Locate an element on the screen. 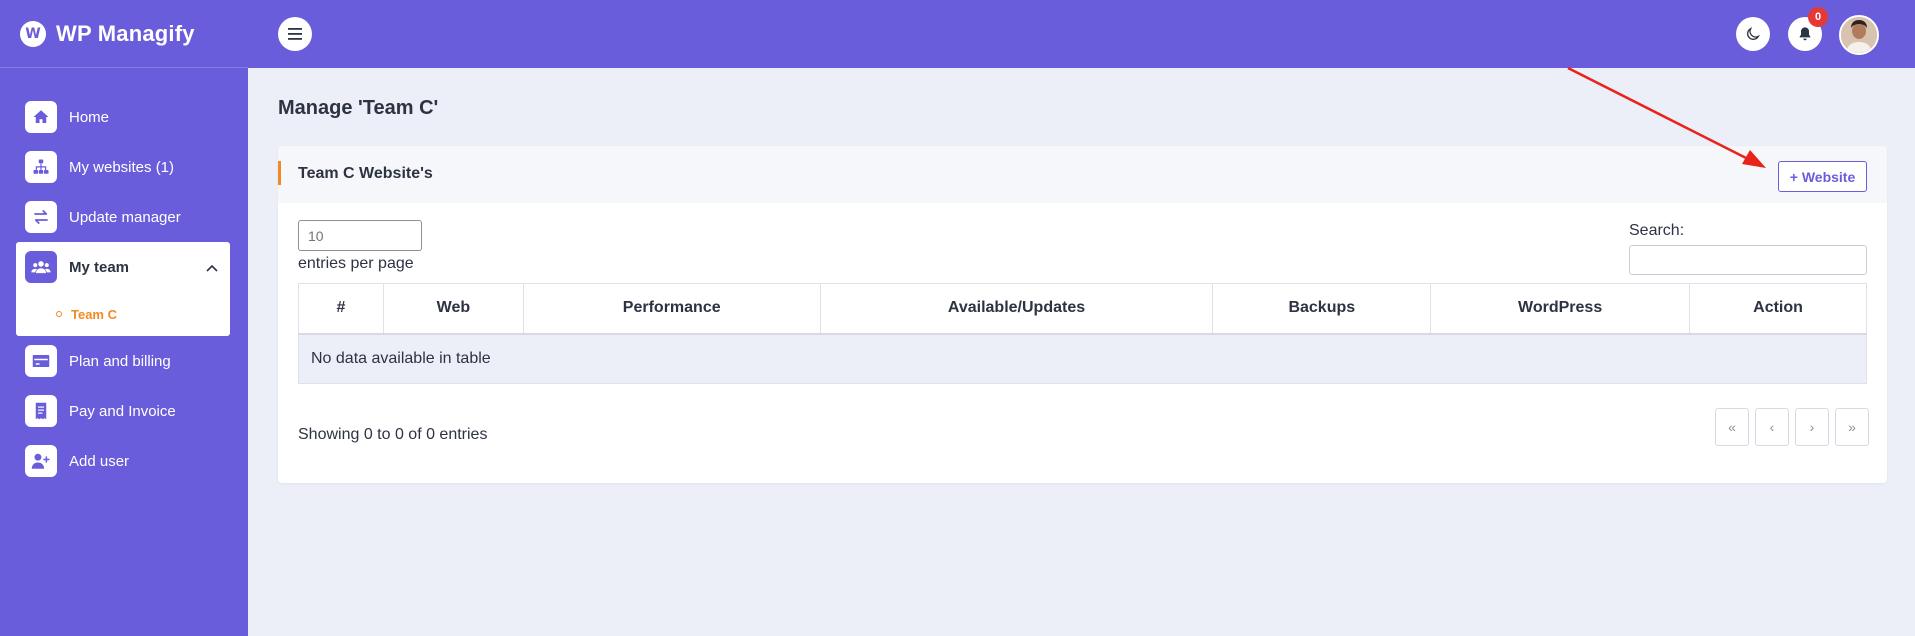  column-header: Available/Updates is located at coordinates (1016, 309).